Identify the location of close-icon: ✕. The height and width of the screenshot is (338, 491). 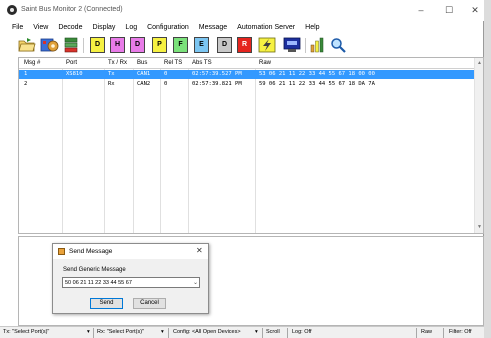
(475, 10).